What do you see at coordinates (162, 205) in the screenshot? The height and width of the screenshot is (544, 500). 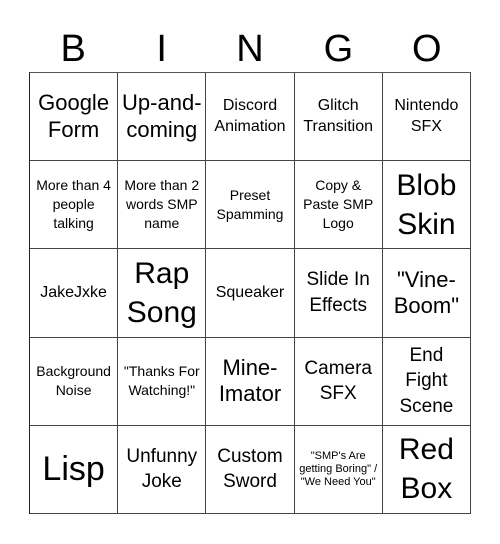 I see `bingo-cell: More than 2 words SMP name` at bounding box center [162, 205].